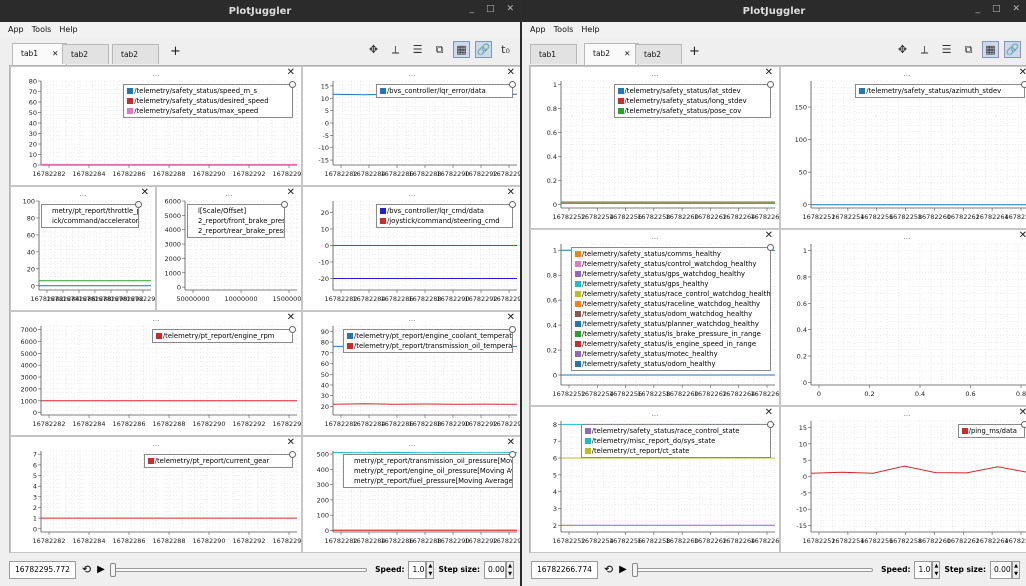 The width and height of the screenshot is (1026, 586). I want to click on time-slider, so click(752, 570).